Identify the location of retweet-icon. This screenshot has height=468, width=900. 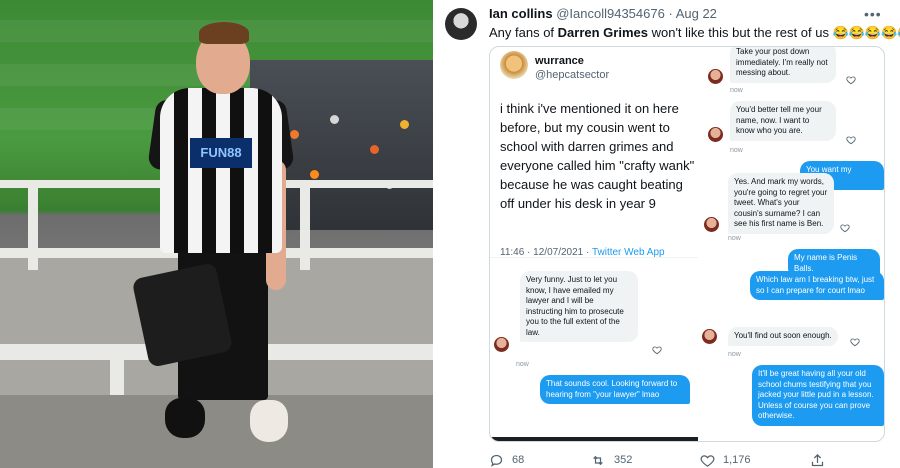
(598, 460).